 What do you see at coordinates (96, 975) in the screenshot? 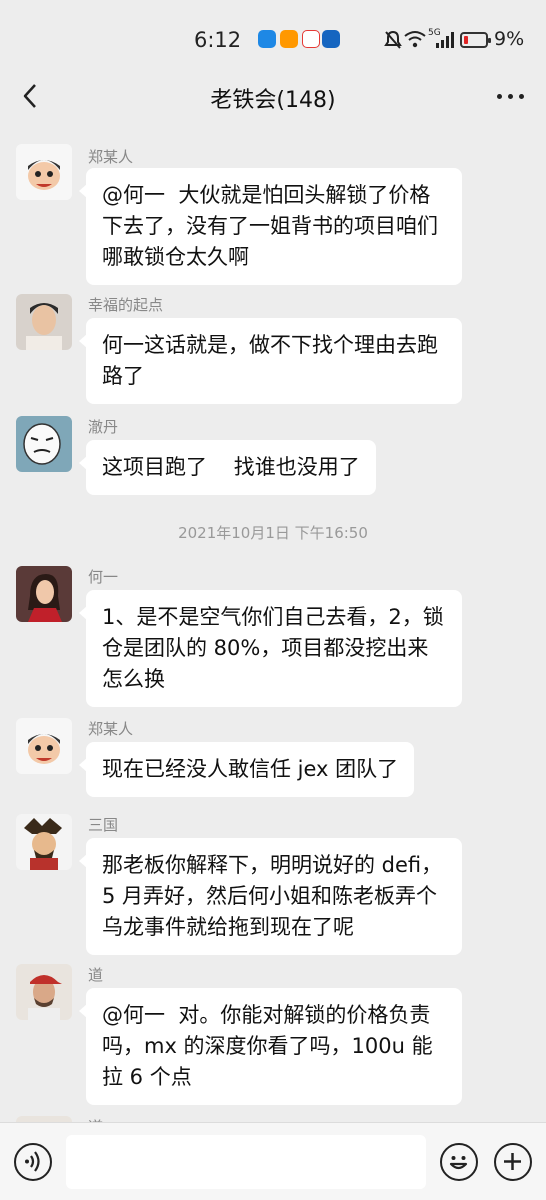
I see `sender-name: 道` at bounding box center [96, 975].